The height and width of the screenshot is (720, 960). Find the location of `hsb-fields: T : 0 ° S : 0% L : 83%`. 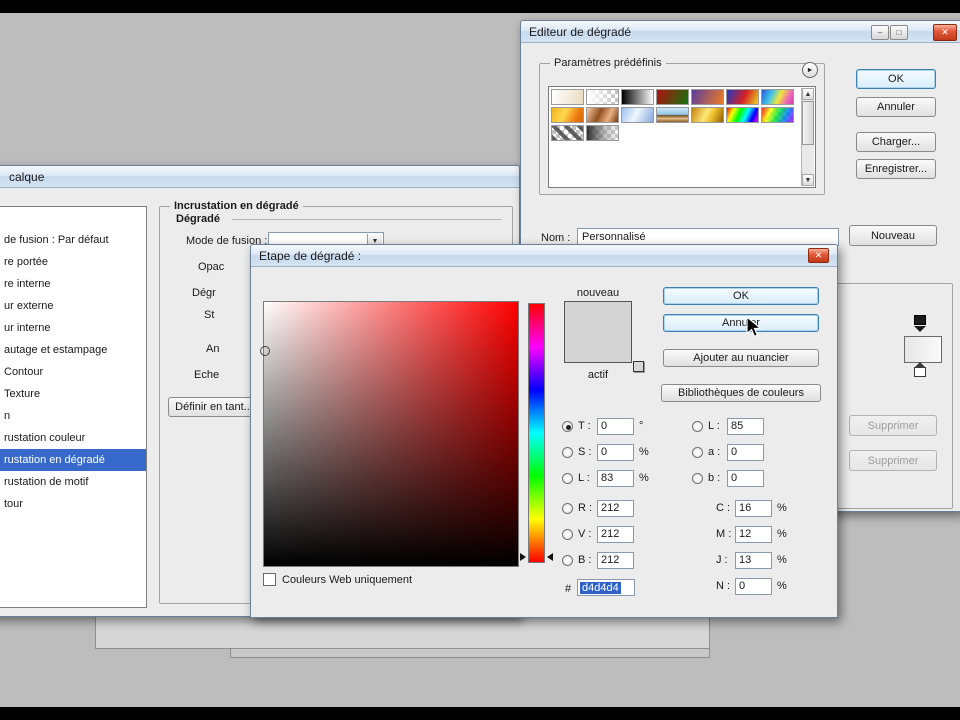

hsb-fields: T : 0 ° S : 0% L : 83% is located at coordinates (605, 452).